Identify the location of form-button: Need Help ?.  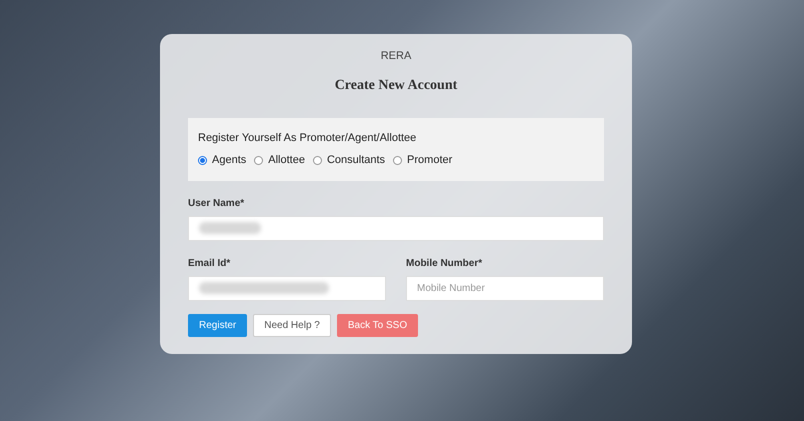
(292, 325).